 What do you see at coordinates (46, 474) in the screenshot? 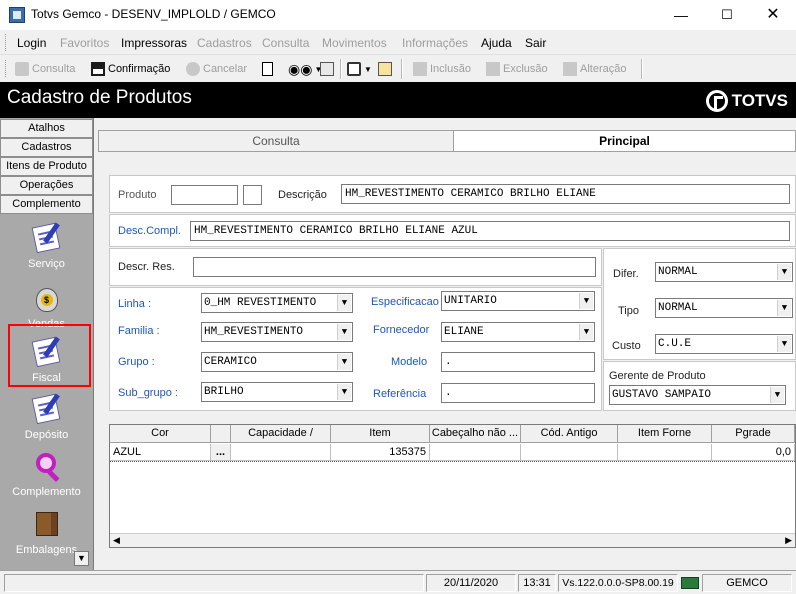
I see `nav-icon-complemento: Complemento` at bounding box center [46, 474].